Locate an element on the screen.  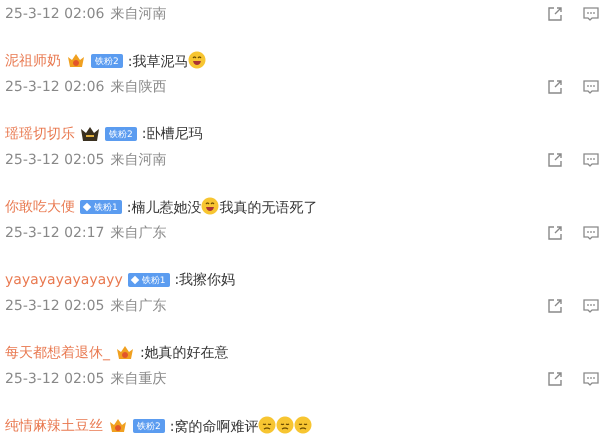
comment-text: :她真的好在意 is located at coordinates (184, 353).